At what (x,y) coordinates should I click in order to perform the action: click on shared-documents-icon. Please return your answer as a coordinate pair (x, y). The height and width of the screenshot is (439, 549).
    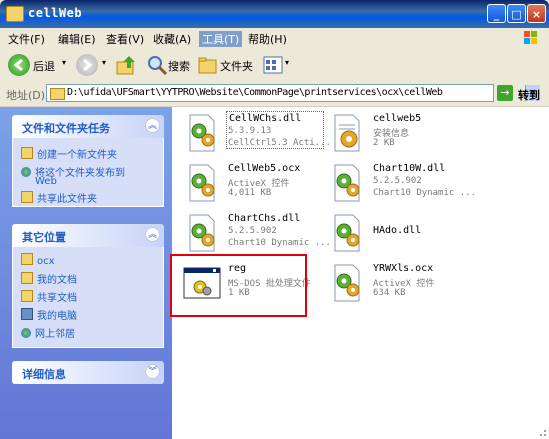
    Looking at the image, I should click on (27, 296).